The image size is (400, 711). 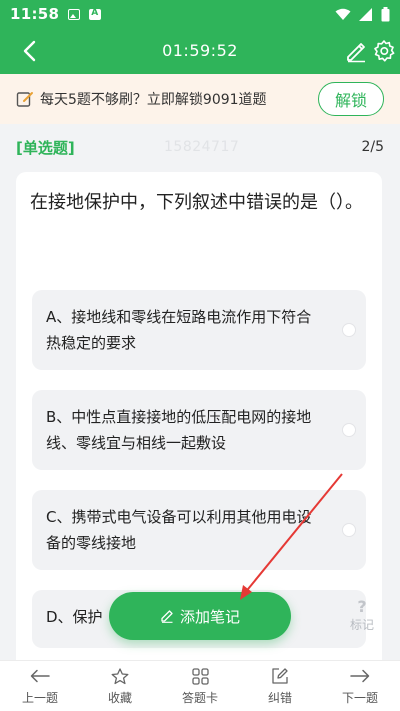 I want to click on nav-answer-card: 答题卡, so click(x=200, y=686).